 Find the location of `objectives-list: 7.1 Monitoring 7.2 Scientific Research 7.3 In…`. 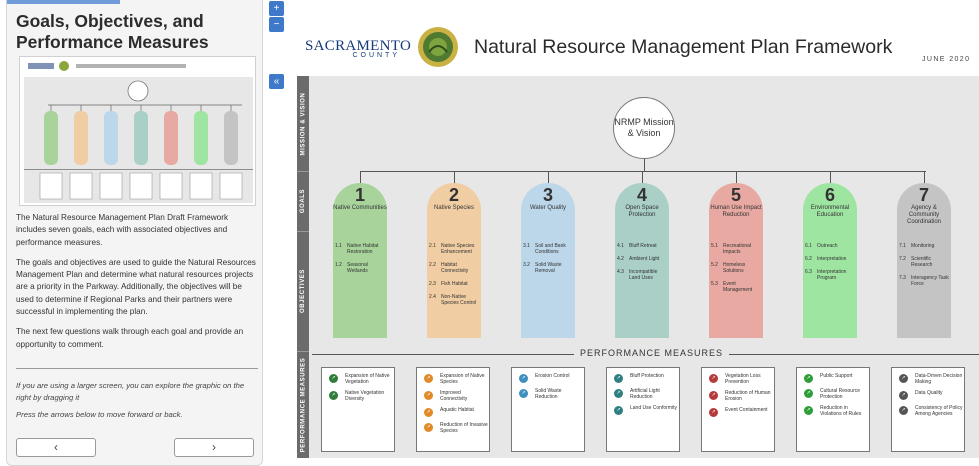

objectives-list: 7.1 Monitoring 7.2 Scientific Research 7.3 In… is located at coordinates (925, 268).